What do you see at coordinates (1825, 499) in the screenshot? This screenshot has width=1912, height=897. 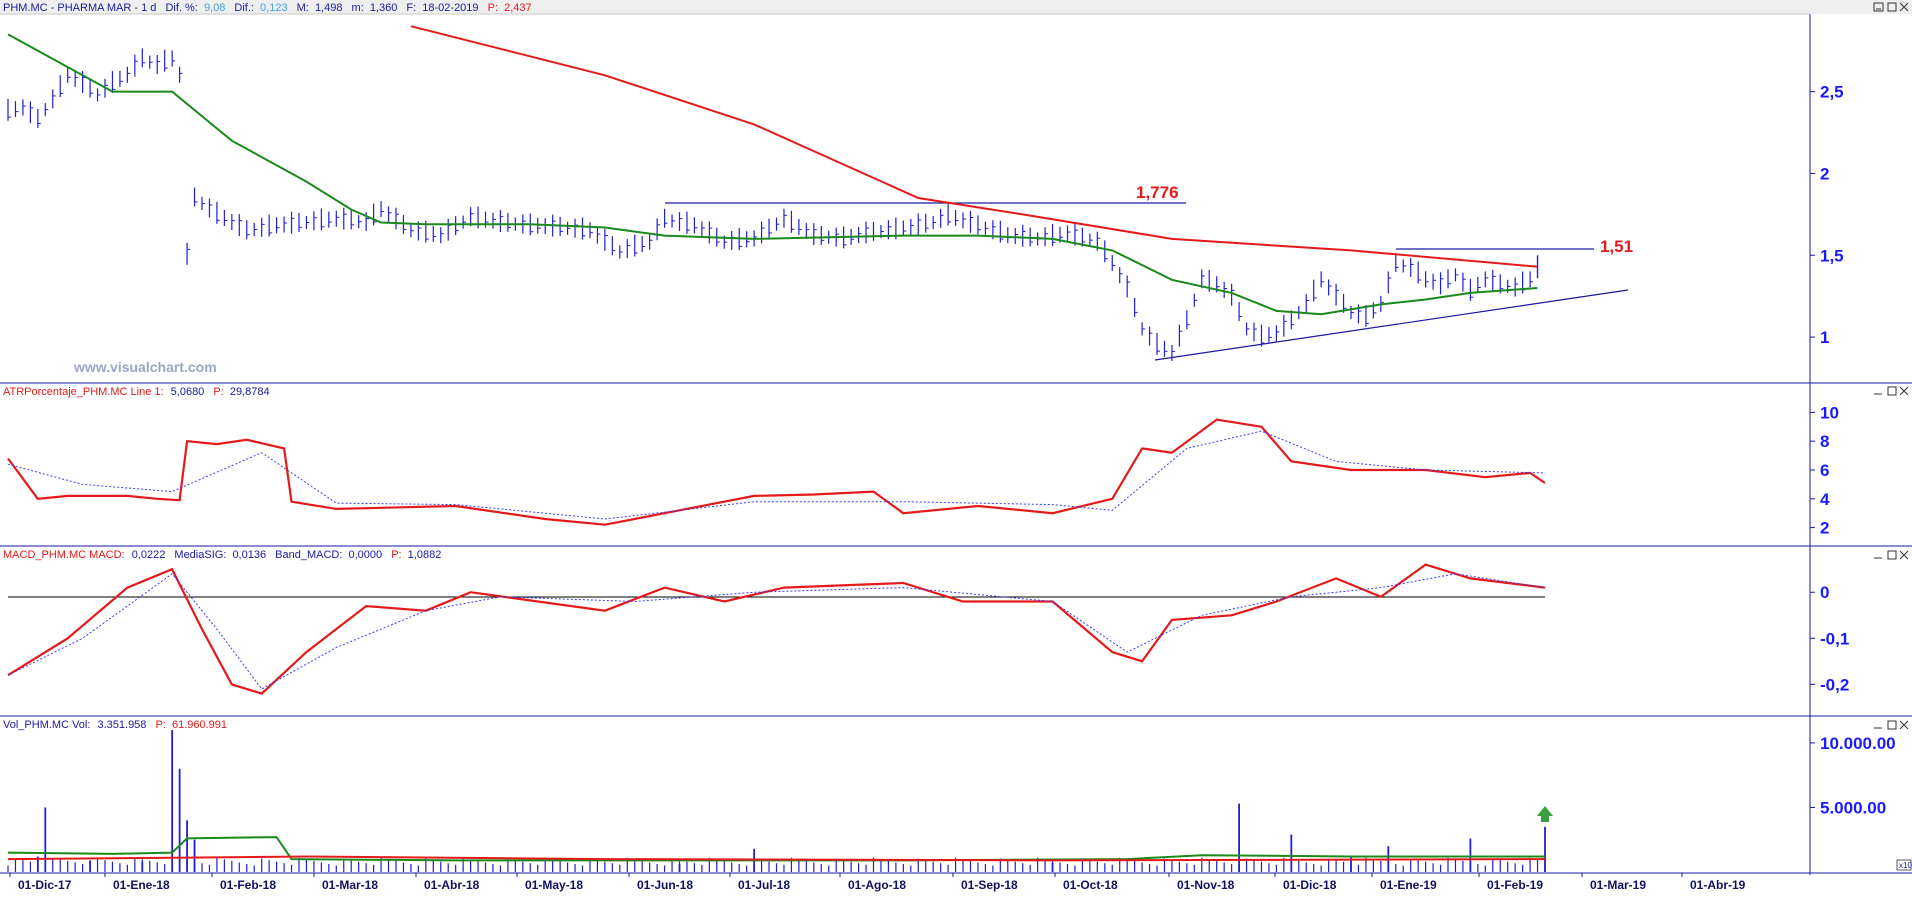 I see `atr-y-tick-label: 4` at bounding box center [1825, 499].